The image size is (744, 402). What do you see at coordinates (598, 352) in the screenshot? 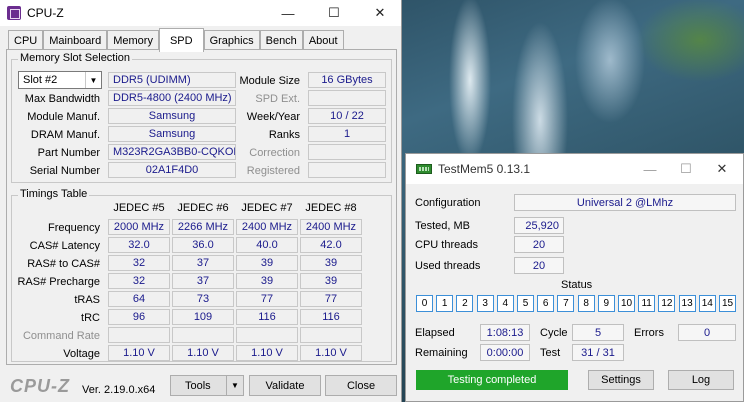
I see `test-value: 31 / 31` at bounding box center [598, 352].